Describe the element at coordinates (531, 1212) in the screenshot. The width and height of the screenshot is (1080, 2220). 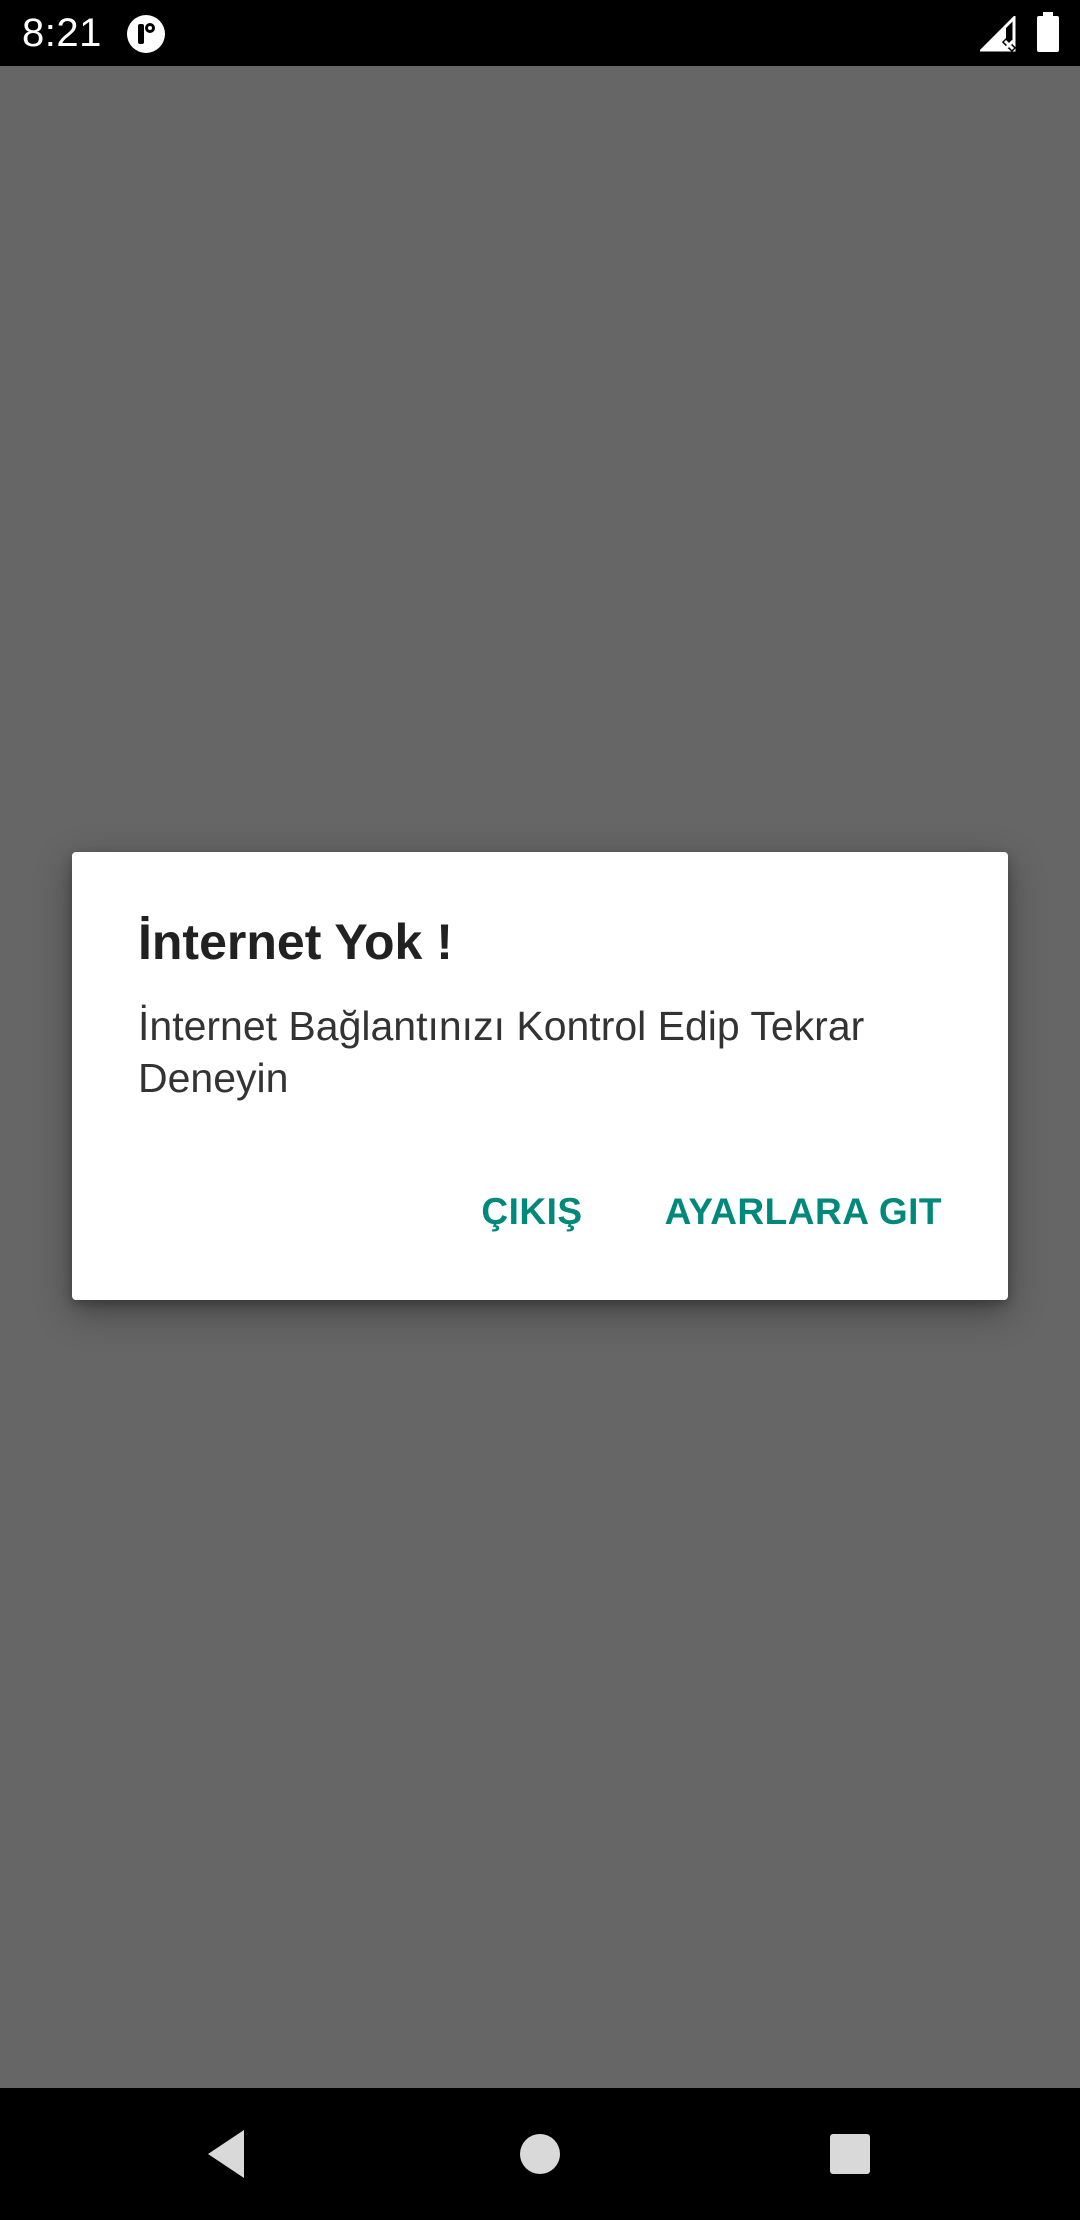
I see `exit-button: ÇIKIŞ` at that location.